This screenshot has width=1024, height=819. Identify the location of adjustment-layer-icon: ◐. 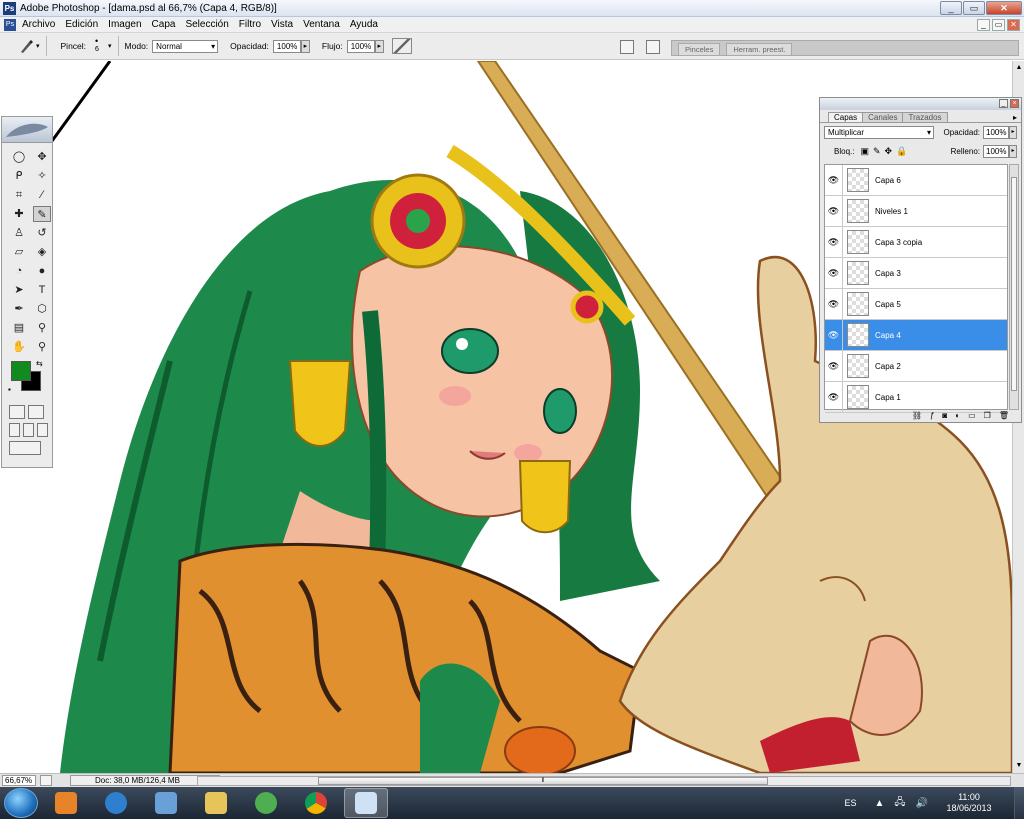
(957, 415).